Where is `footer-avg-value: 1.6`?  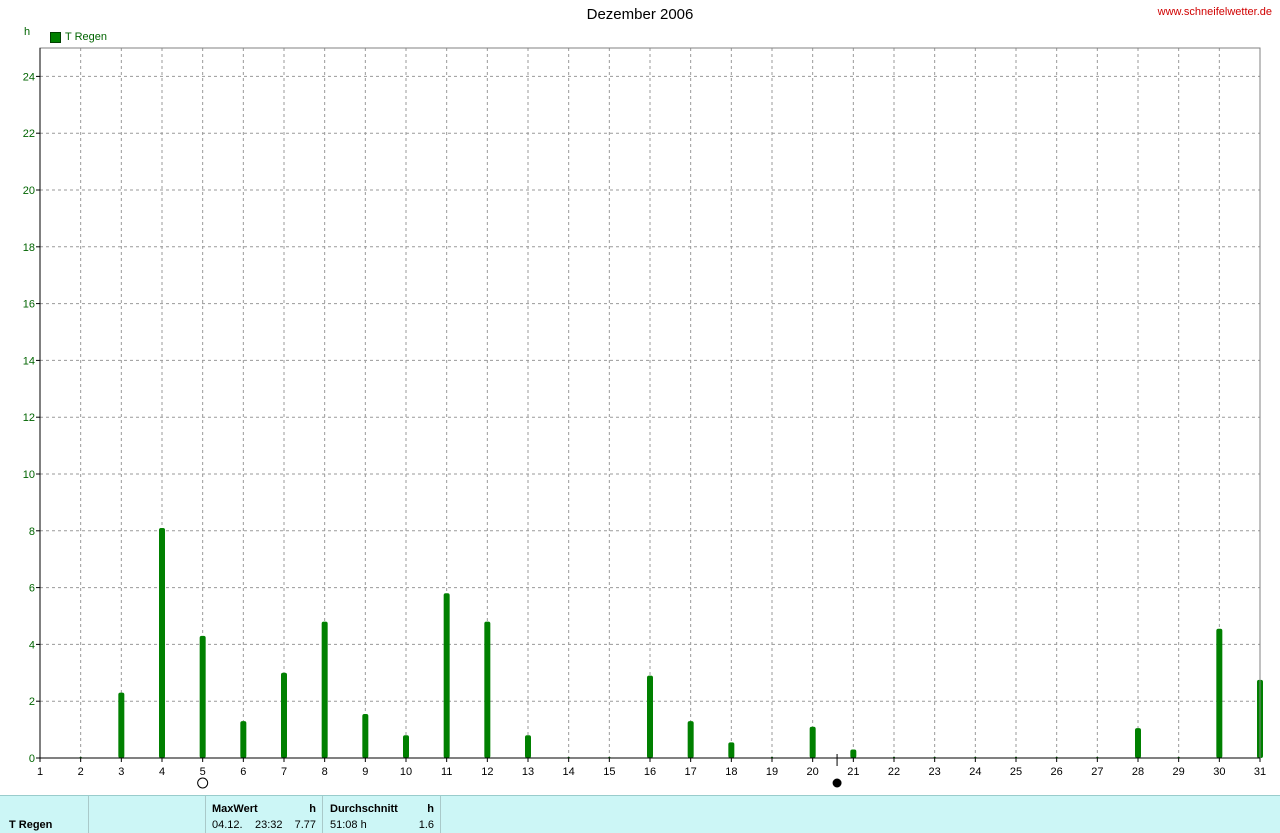 footer-avg-value: 1.6 is located at coordinates (426, 825).